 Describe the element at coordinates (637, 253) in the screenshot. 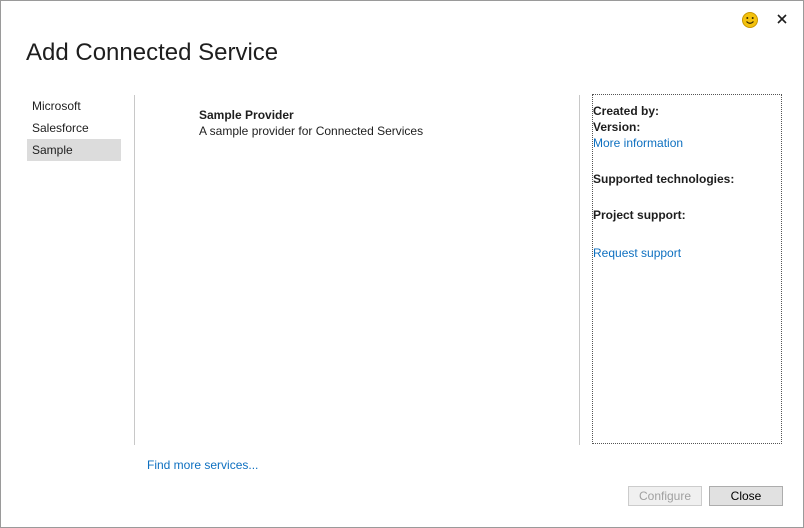

I see `request-support-link: Request support` at that location.